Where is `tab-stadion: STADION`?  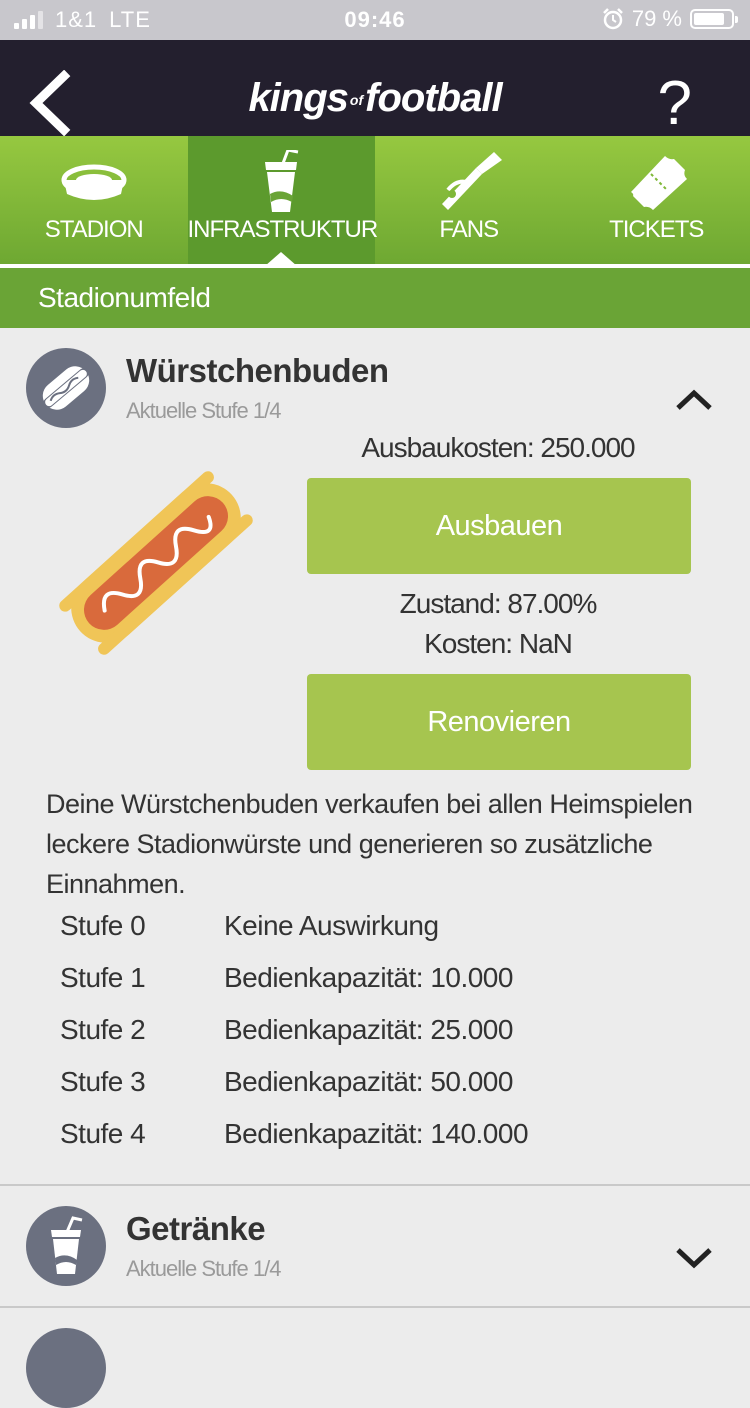
tab-stadion: STADION is located at coordinates (94, 200).